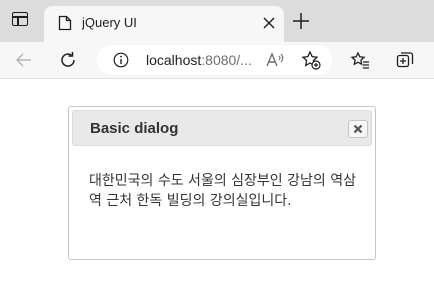  I want to click on close-tab-icon, so click(269, 23).